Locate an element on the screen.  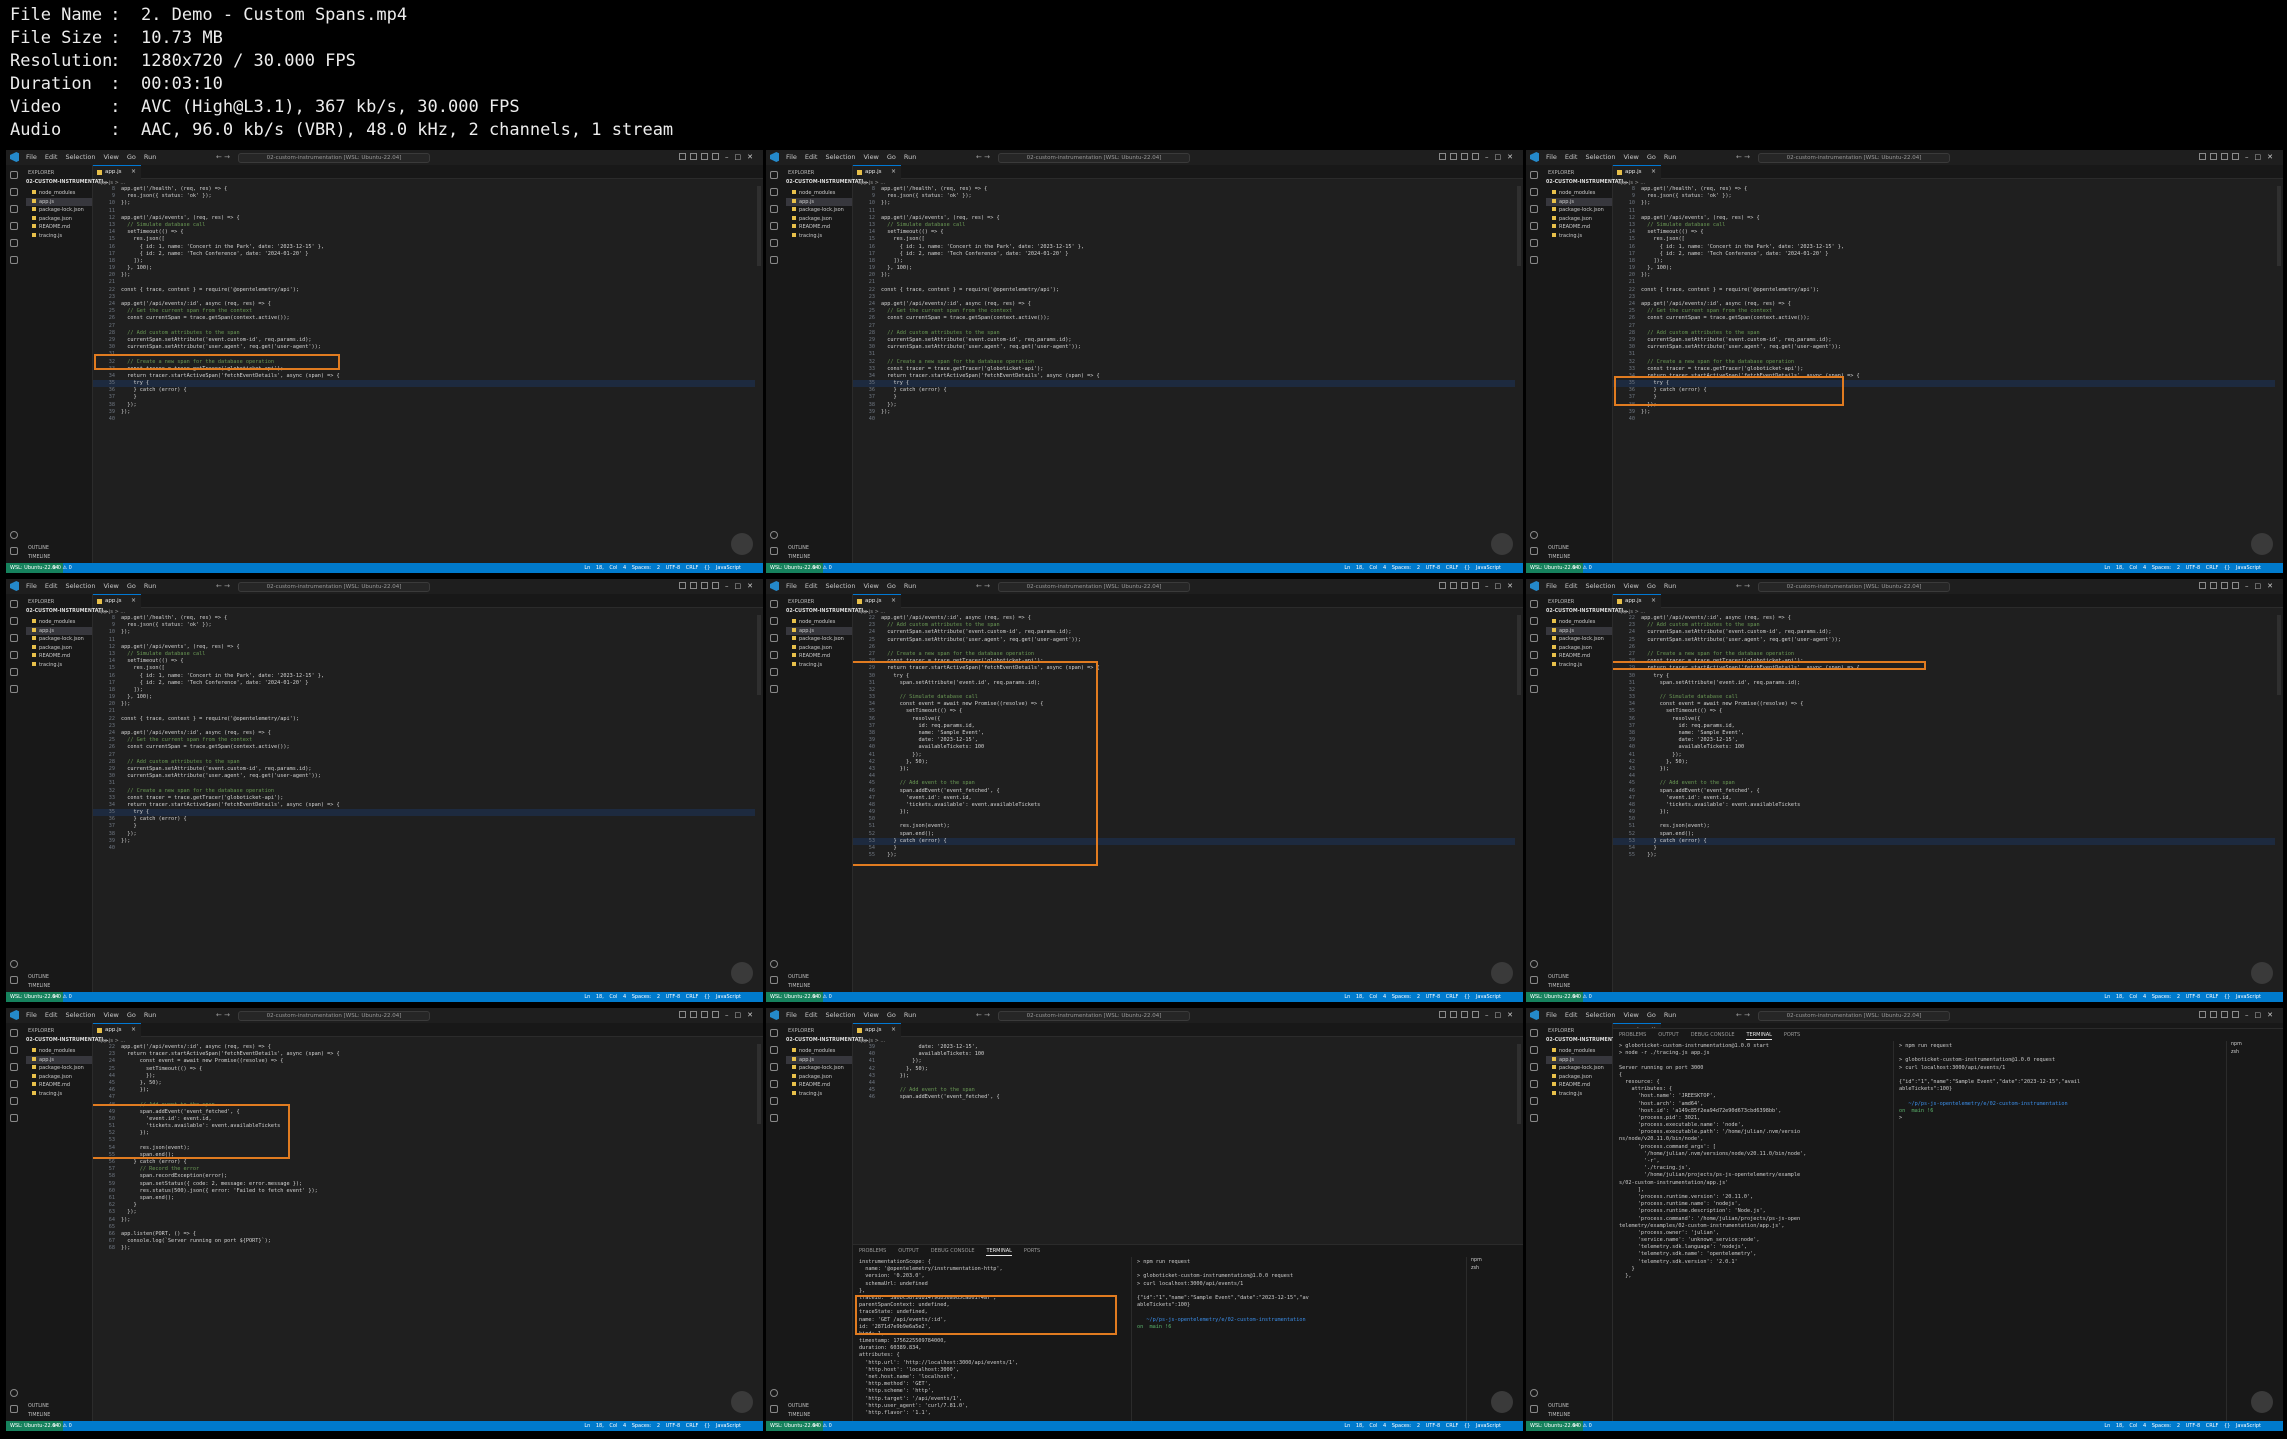
panel-tab: OUTPUT is located at coordinates (1668, 1035).